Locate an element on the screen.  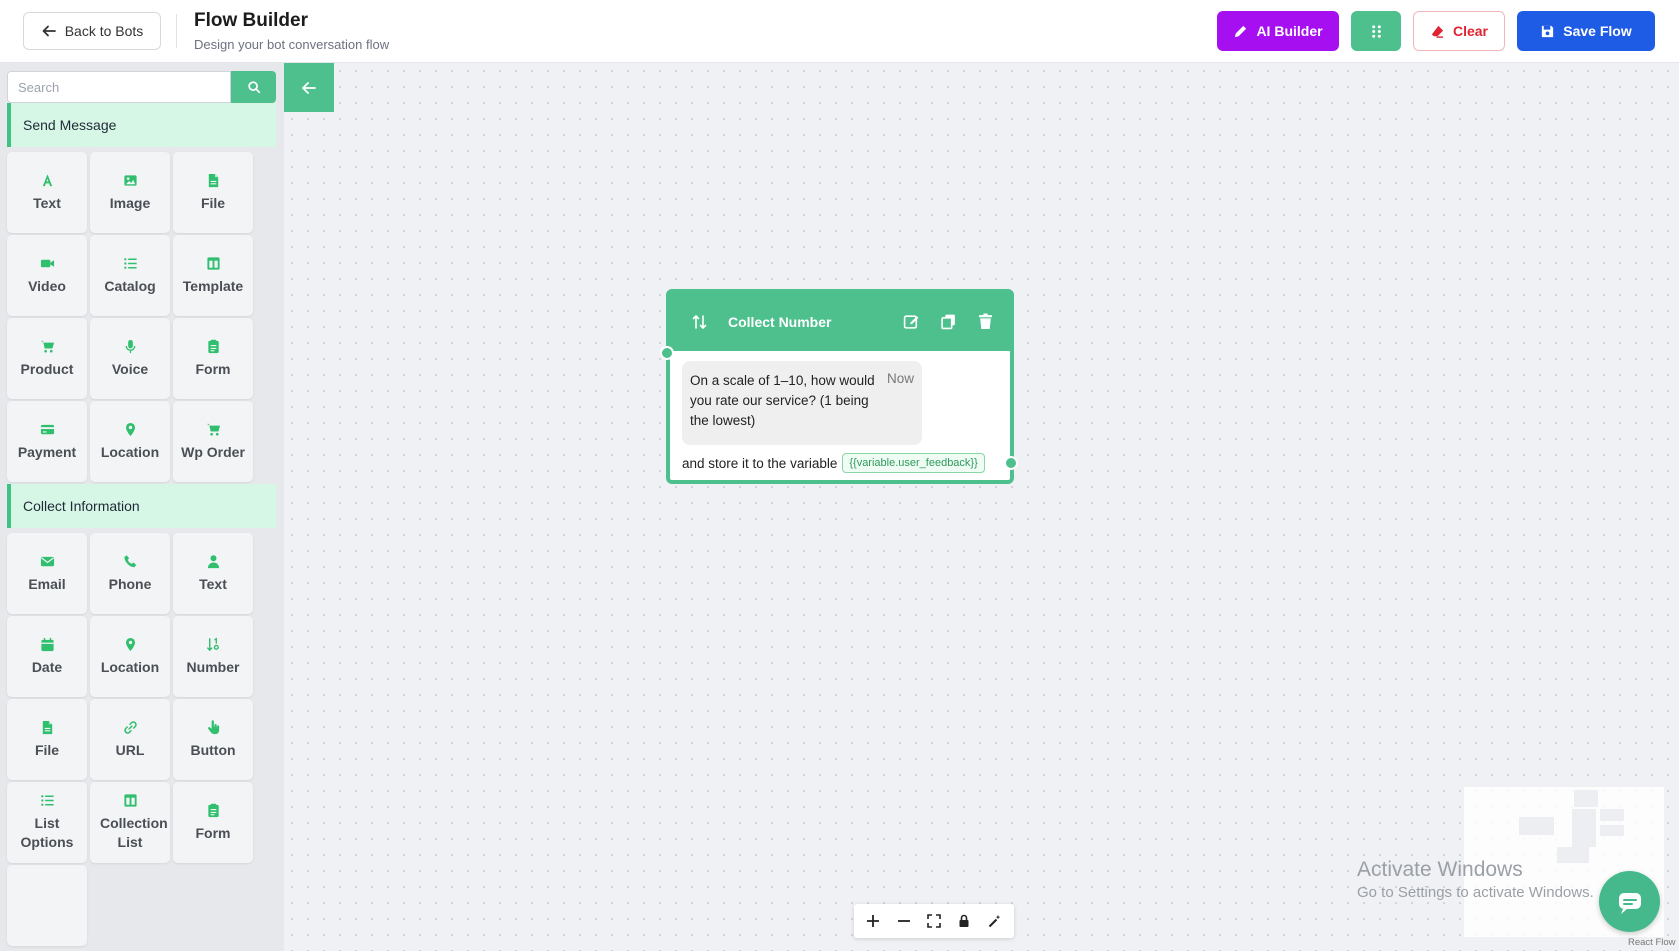
lock-button is located at coordinates (964, 921).